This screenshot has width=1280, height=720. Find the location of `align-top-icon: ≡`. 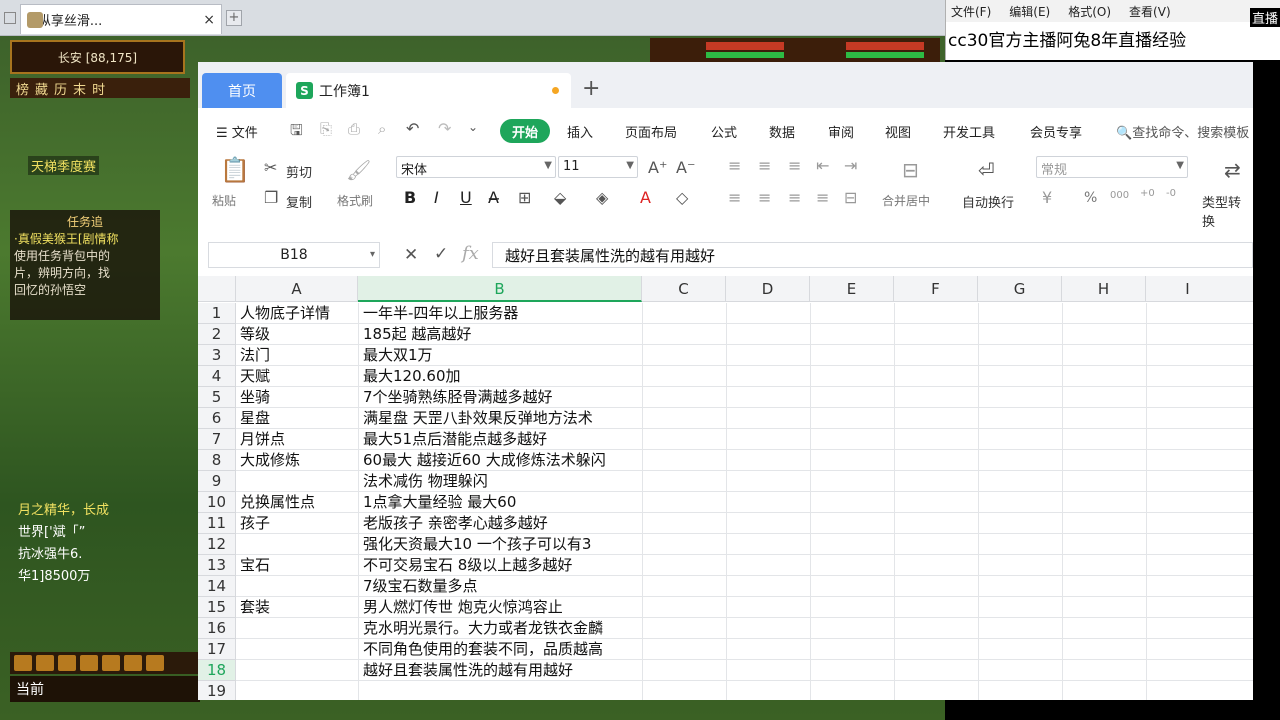

align-top-icon: ≡ is located at coordinates (734, 165).